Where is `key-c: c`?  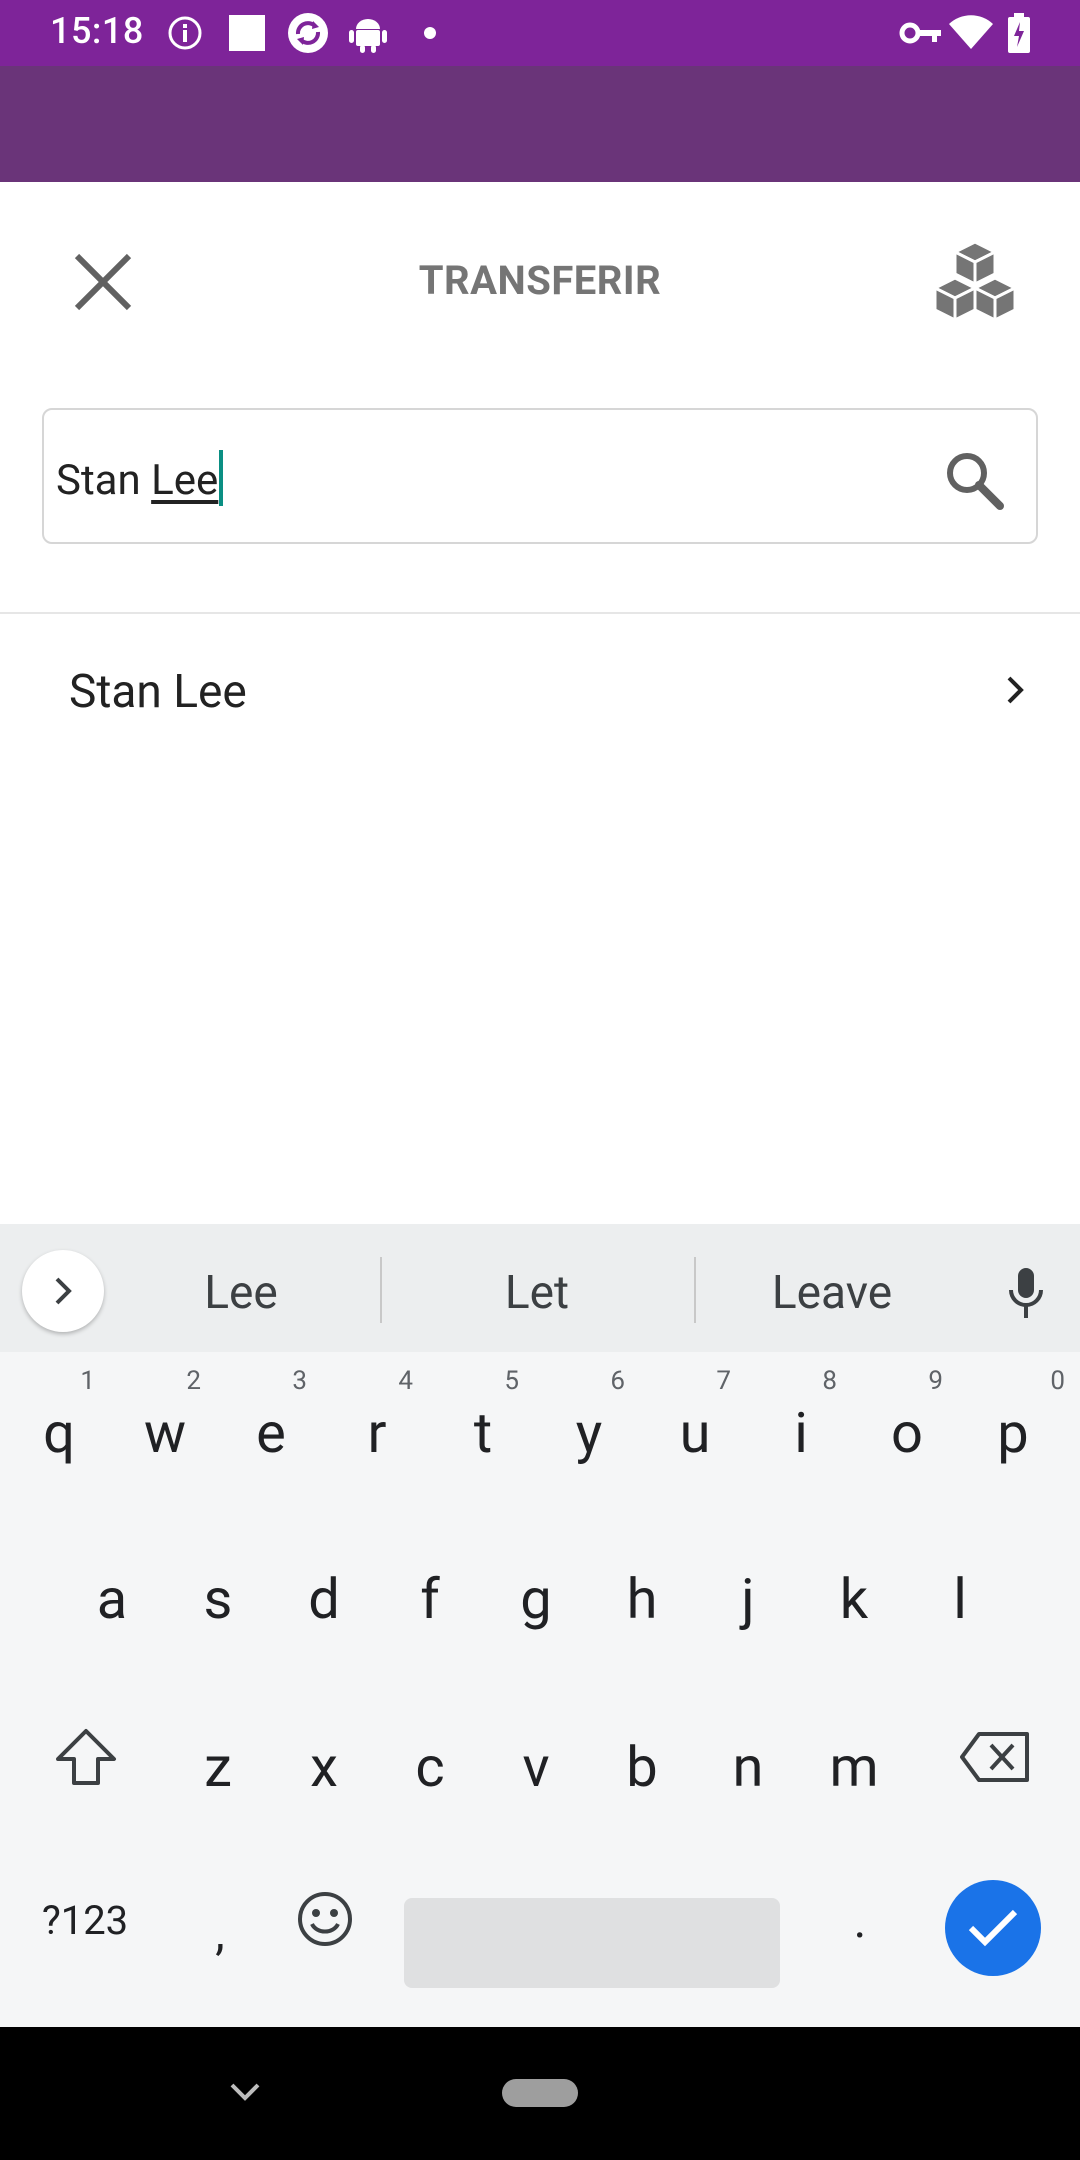 key-c: c is located at coordinates (430, 1761).